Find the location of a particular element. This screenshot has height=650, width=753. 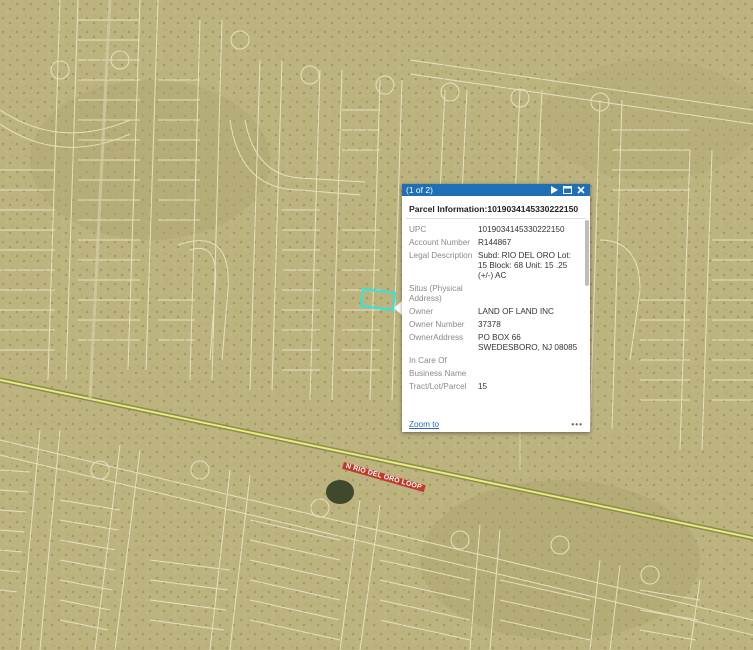

field-value: LAND OF LAND INC is located at coordinates (516, 311).